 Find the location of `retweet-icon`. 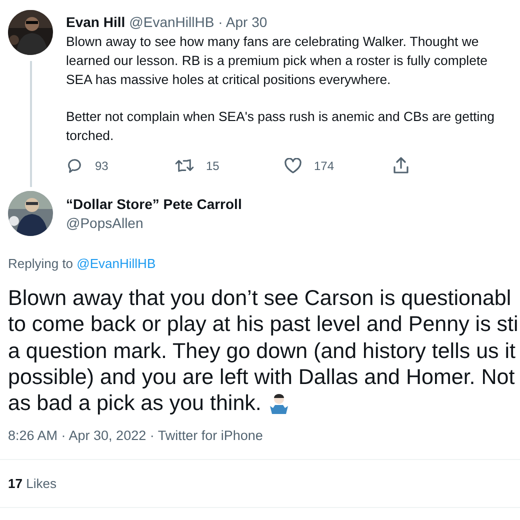

retweet-icon is located at coordinates (184, 165).